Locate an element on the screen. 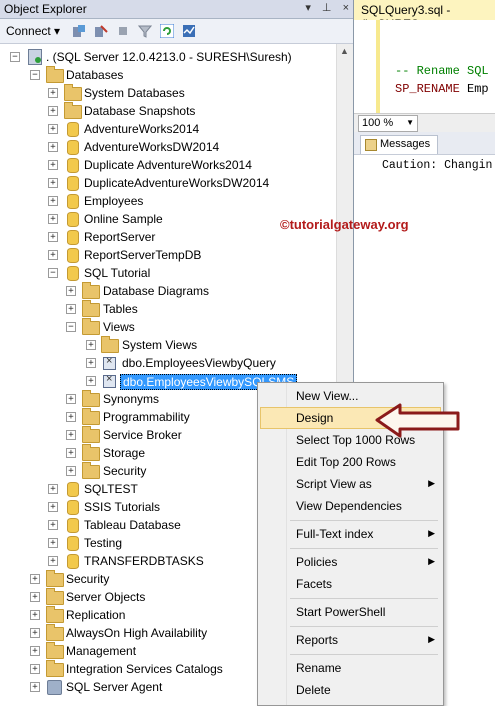  zoom-value: 100 % is located at coordinates (378, 123).